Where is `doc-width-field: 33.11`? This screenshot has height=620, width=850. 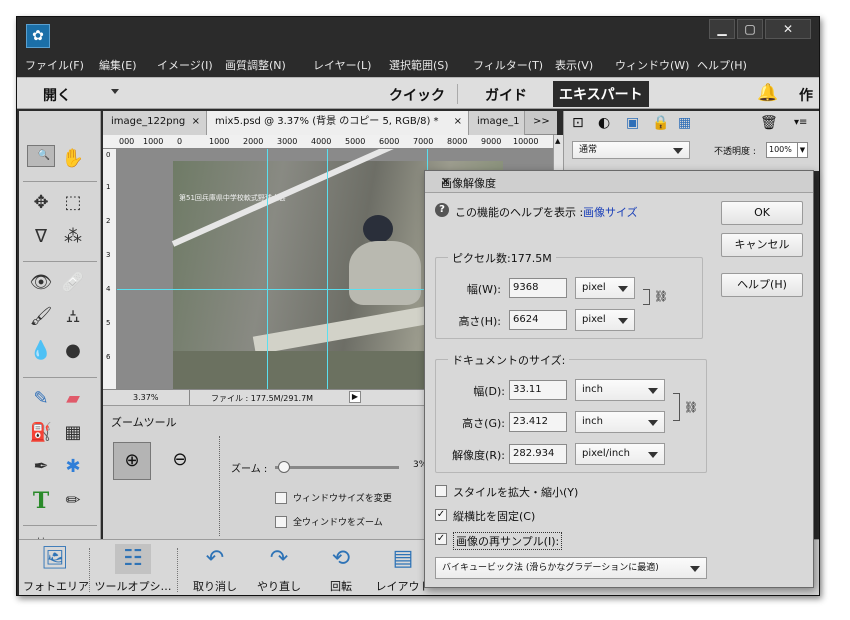 doc-width-field: 33.11 is located at coordinates (538, 390).